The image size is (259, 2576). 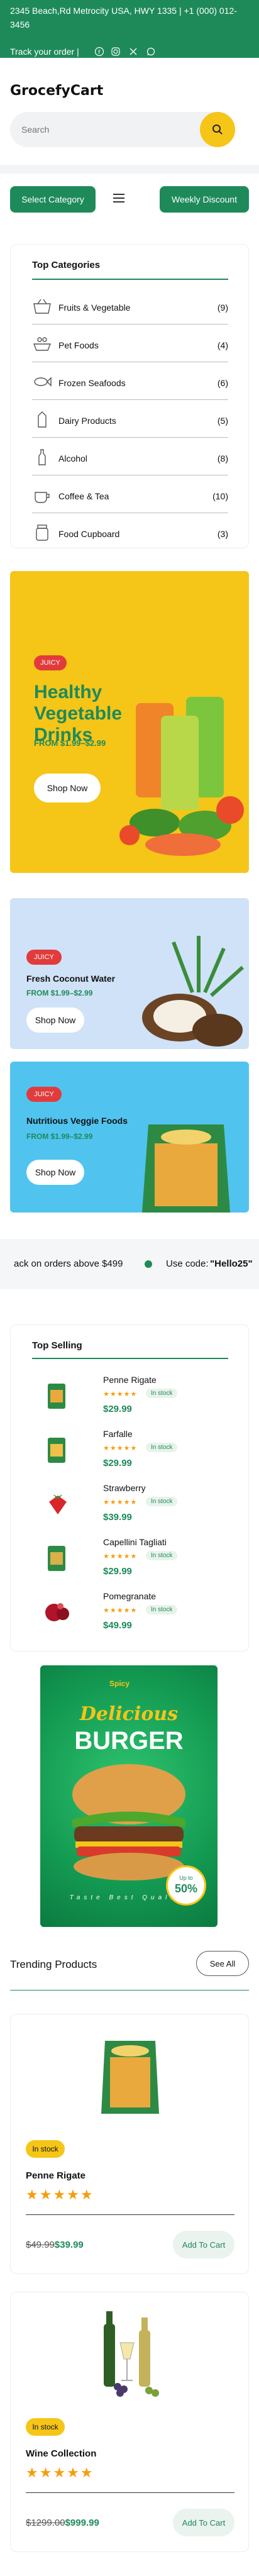 What do you see at coordinates (95, 308) in the screenshot?
I see `category-label: Fruits & Vegetable` at bounding box center [95, 308].